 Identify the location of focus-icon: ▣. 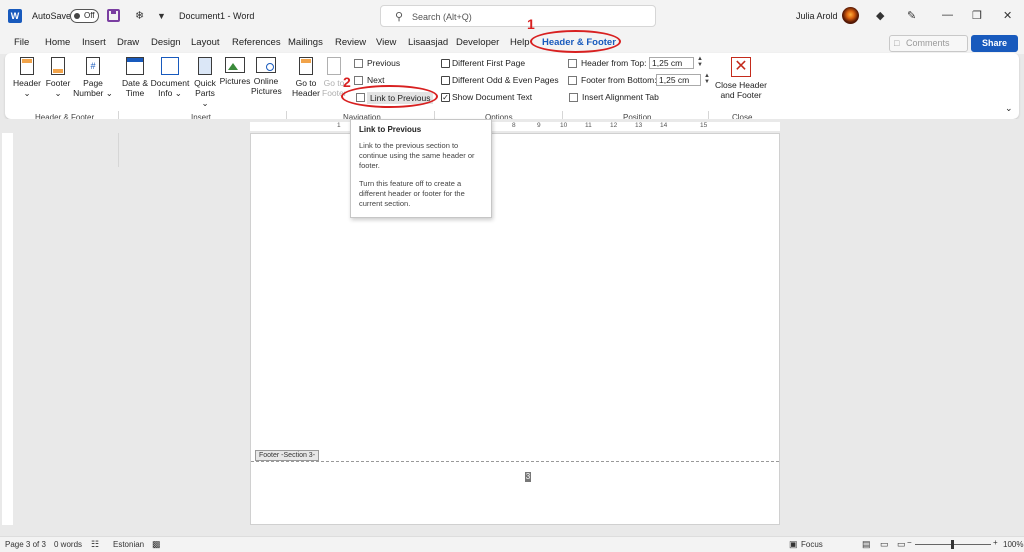
(793, 544).